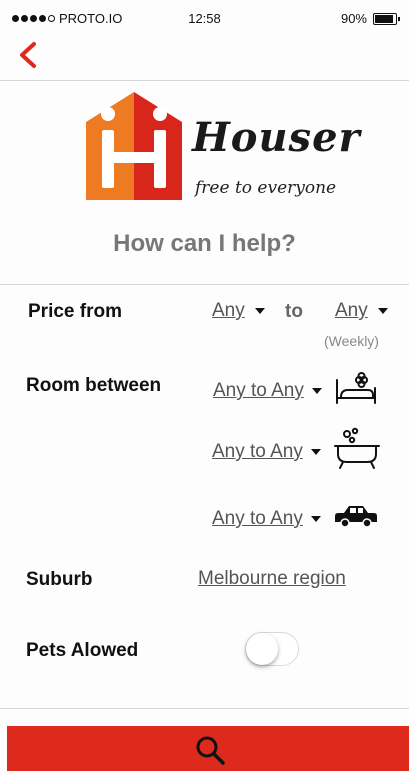  I want to click on price-to-dropdown: Any, so click(361, 311).